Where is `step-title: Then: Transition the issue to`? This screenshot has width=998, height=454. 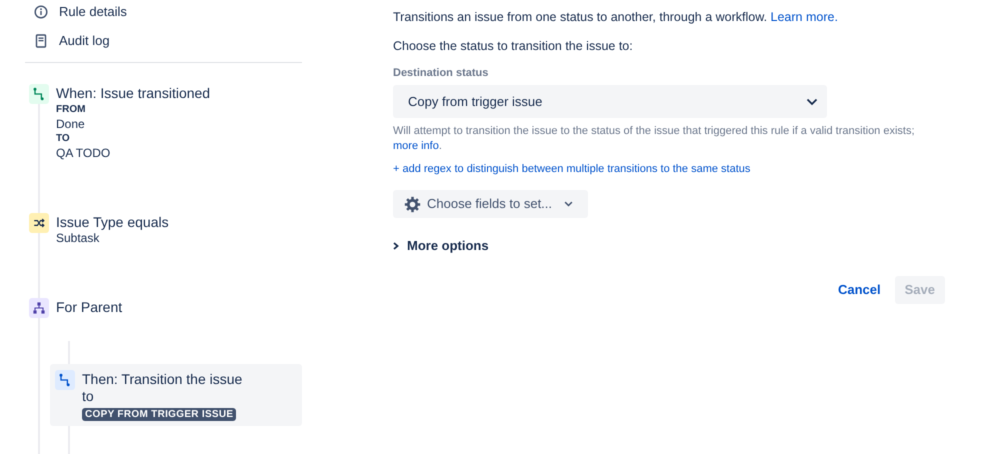 step-title: Then: Transition the issue to is located at coordinates (163, 387).